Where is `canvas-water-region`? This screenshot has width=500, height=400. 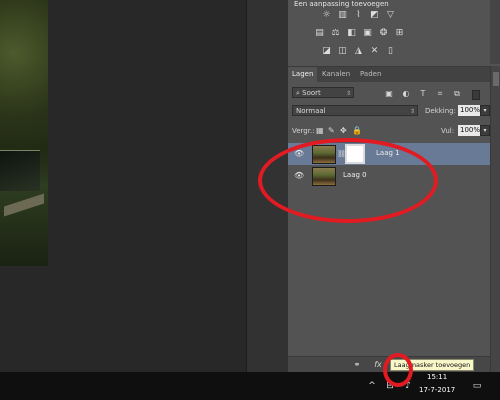 canvas-water-region is located at coordinates (20, 170).